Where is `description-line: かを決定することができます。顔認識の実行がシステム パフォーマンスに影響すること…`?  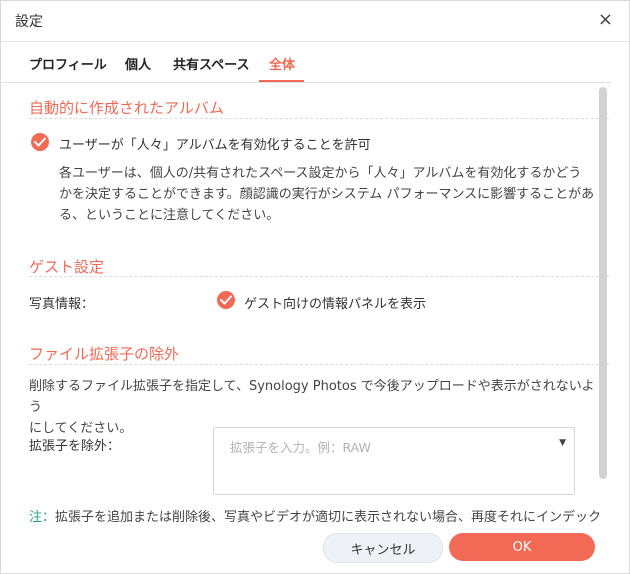
description-line: かを決定することができます。顔認識の実行がシステム パフォーマンスに影響すること… is located at coordinates (327, 194).